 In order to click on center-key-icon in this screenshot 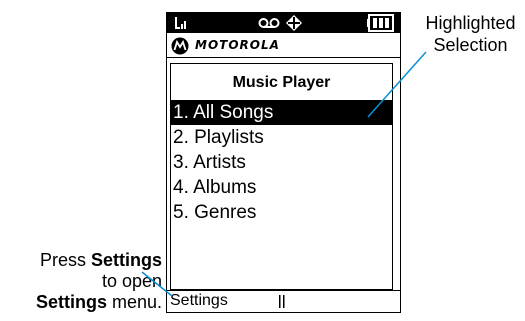, I will do `click(282, 301)`.